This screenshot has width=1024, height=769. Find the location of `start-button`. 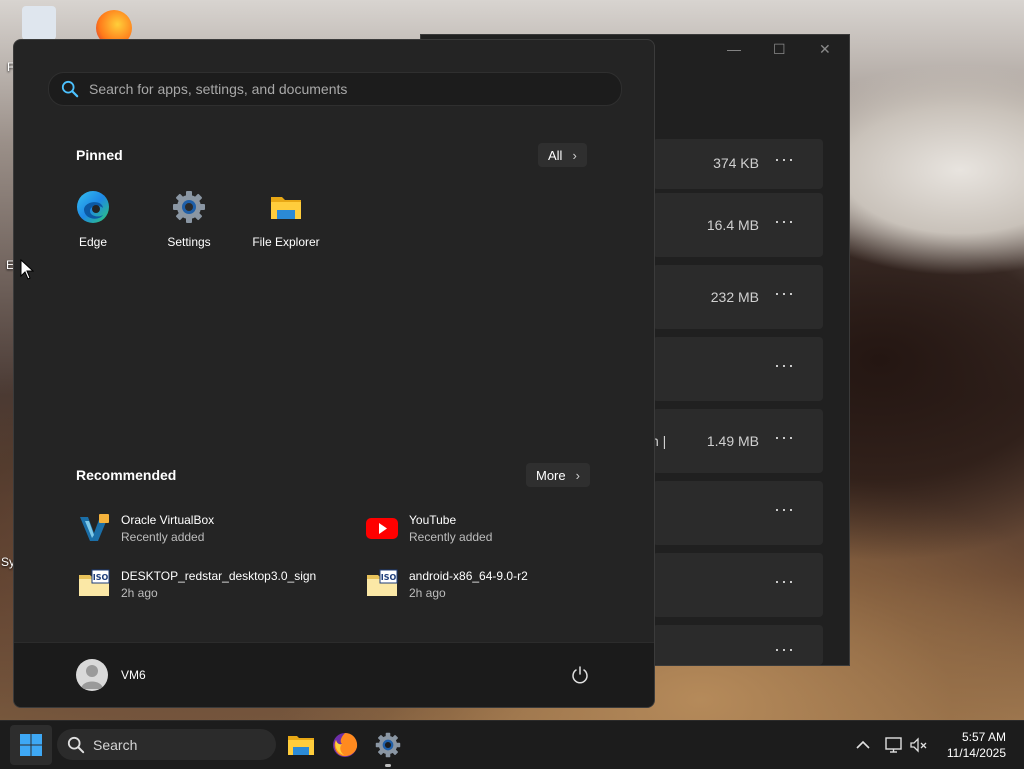

start-button is located at coordinates (31, 745).